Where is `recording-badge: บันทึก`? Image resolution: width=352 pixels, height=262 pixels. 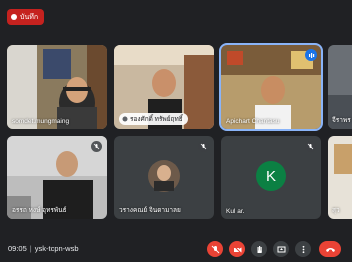
recording-badge: บันทึก is located at coordinates (26, 17).